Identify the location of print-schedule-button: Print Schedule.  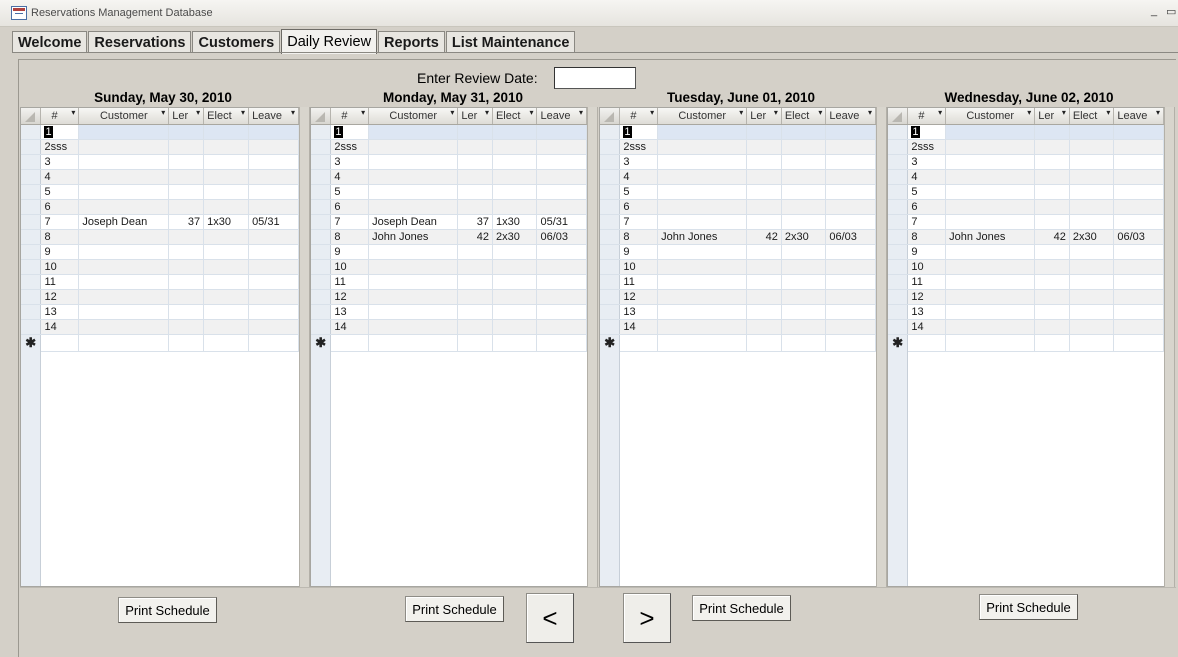
(167, 610).